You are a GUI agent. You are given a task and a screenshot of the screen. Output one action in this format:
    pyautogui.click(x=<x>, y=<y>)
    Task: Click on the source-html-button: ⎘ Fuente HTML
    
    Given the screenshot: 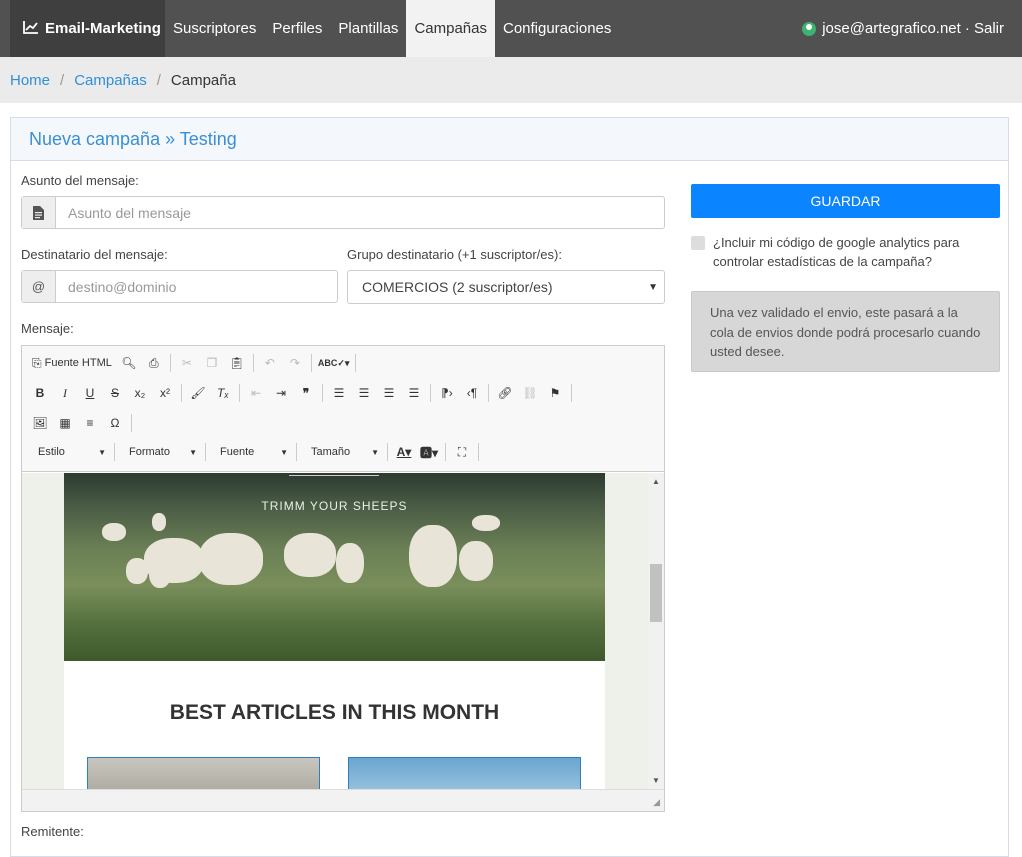 What is the action you would take?
    pyautogui.click(x=72, y=363)
    